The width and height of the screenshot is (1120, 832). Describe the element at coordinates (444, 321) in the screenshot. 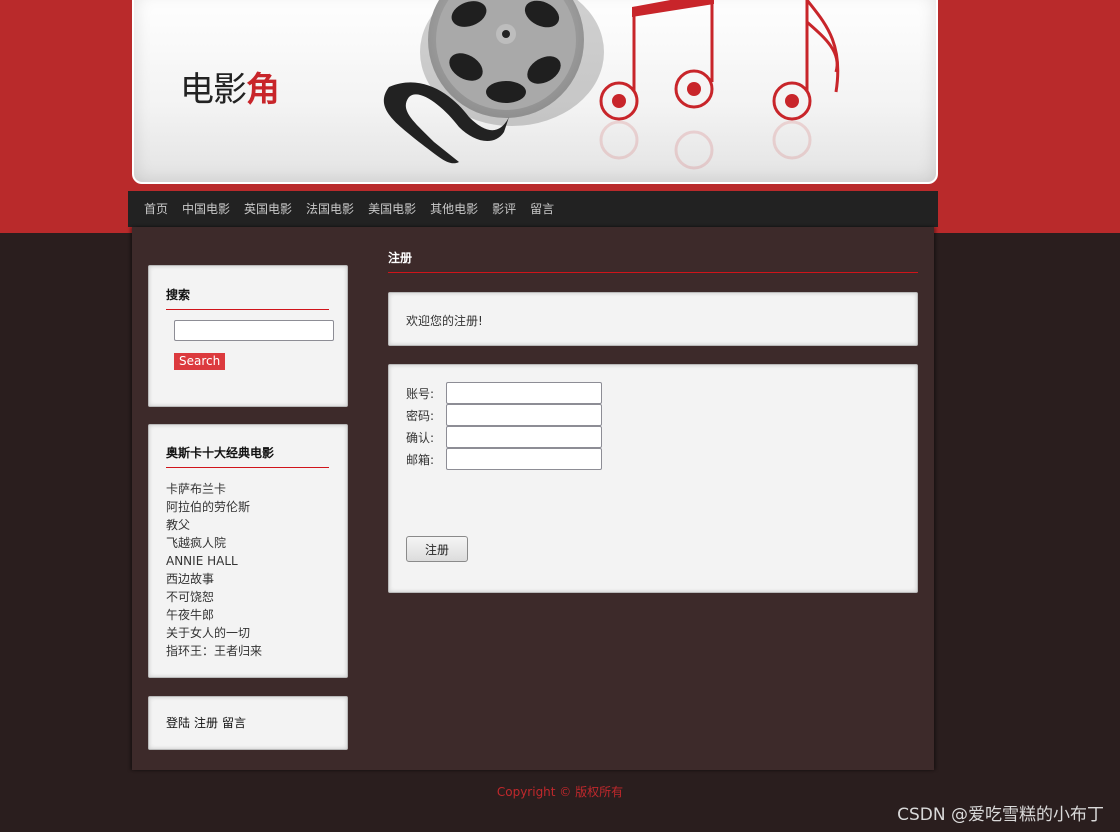

I see `welcome-message: 欢迎您的注册!` at that location.